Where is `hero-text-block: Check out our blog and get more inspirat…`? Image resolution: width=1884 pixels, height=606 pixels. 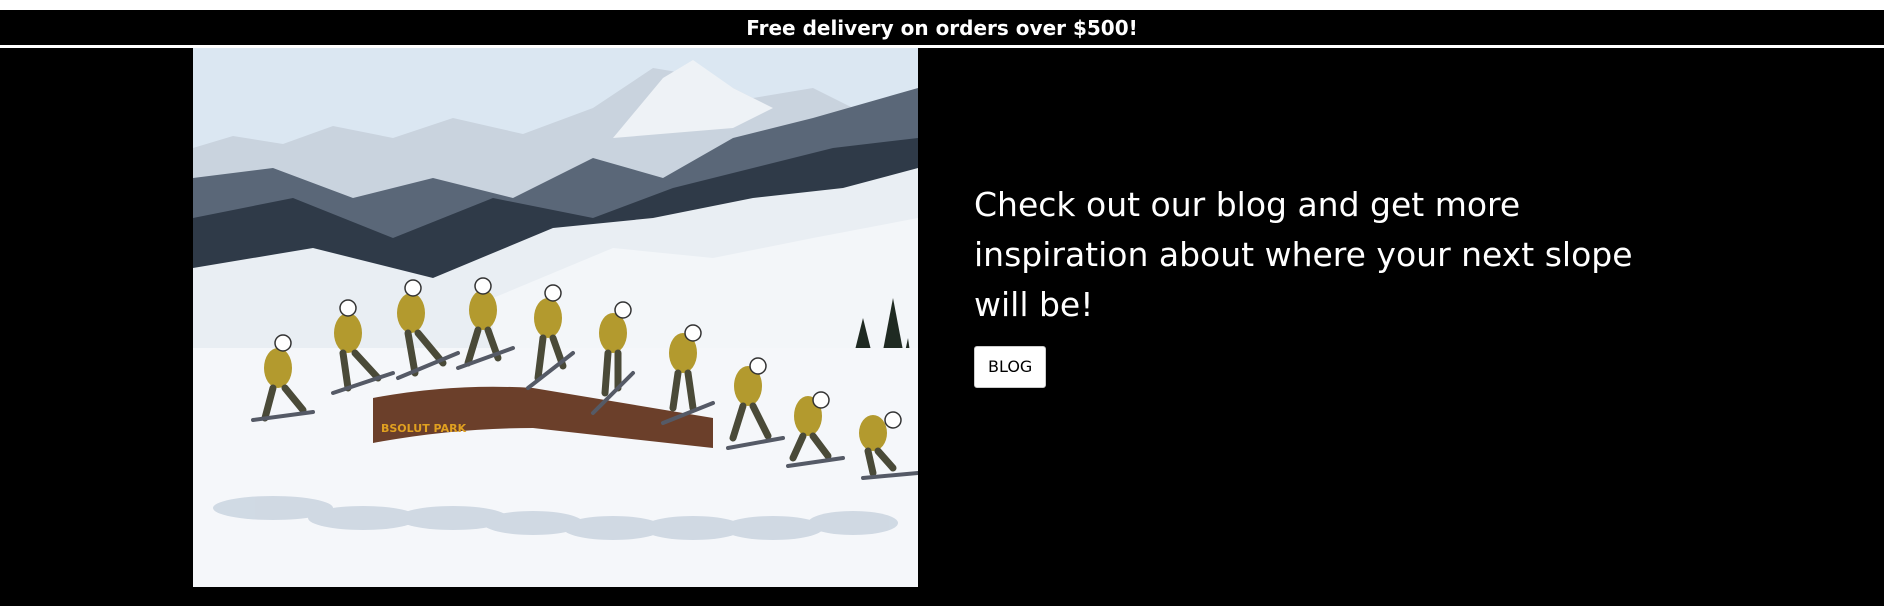 hero-text-block: Check out our blog and get more inspirat… is located at coordinates (1334, 284).